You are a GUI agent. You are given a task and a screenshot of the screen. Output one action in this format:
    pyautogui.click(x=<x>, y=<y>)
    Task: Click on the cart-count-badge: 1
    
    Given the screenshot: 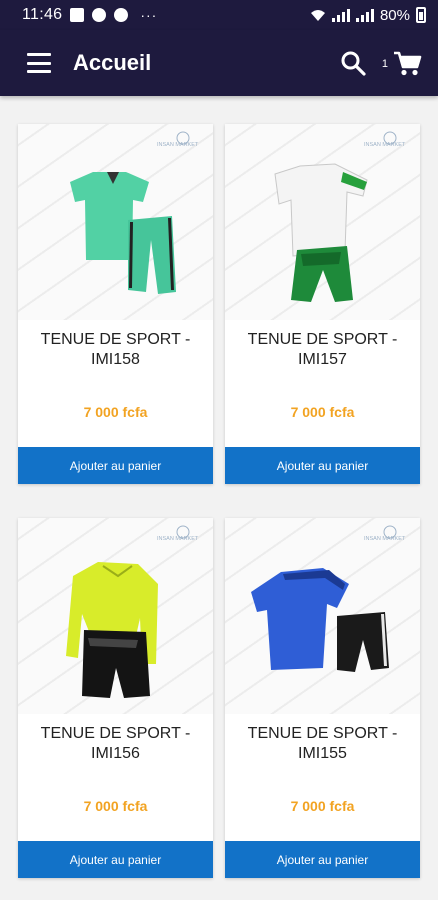 What is the action you would take?
    pyautogui.click(x=384, y=64)
    